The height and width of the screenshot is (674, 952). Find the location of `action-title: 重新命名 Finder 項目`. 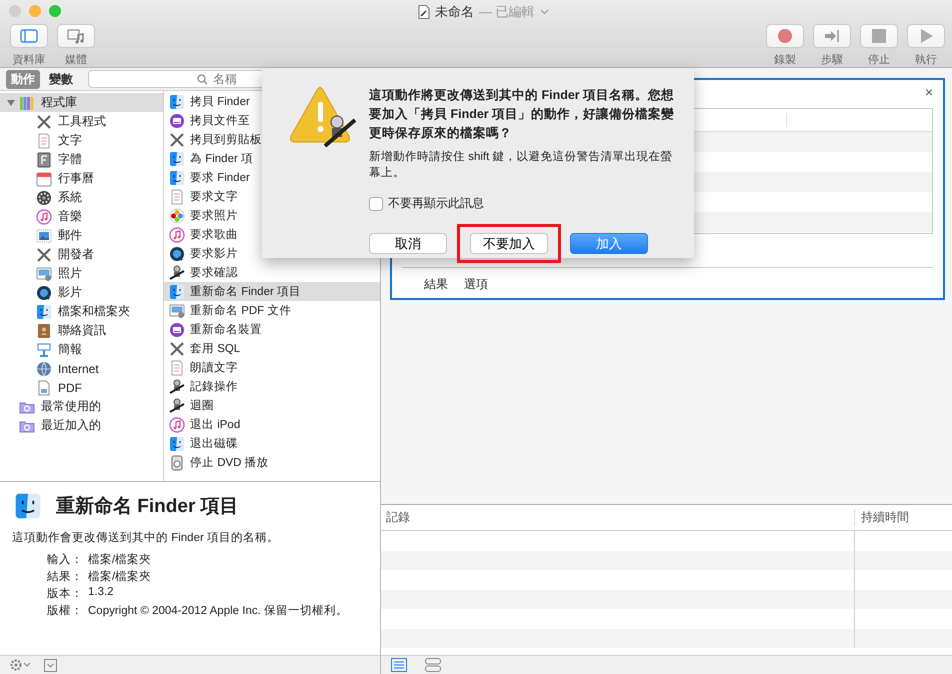

action-title: 重新命名 Finder 項目 is located at coordinates (147, 506).